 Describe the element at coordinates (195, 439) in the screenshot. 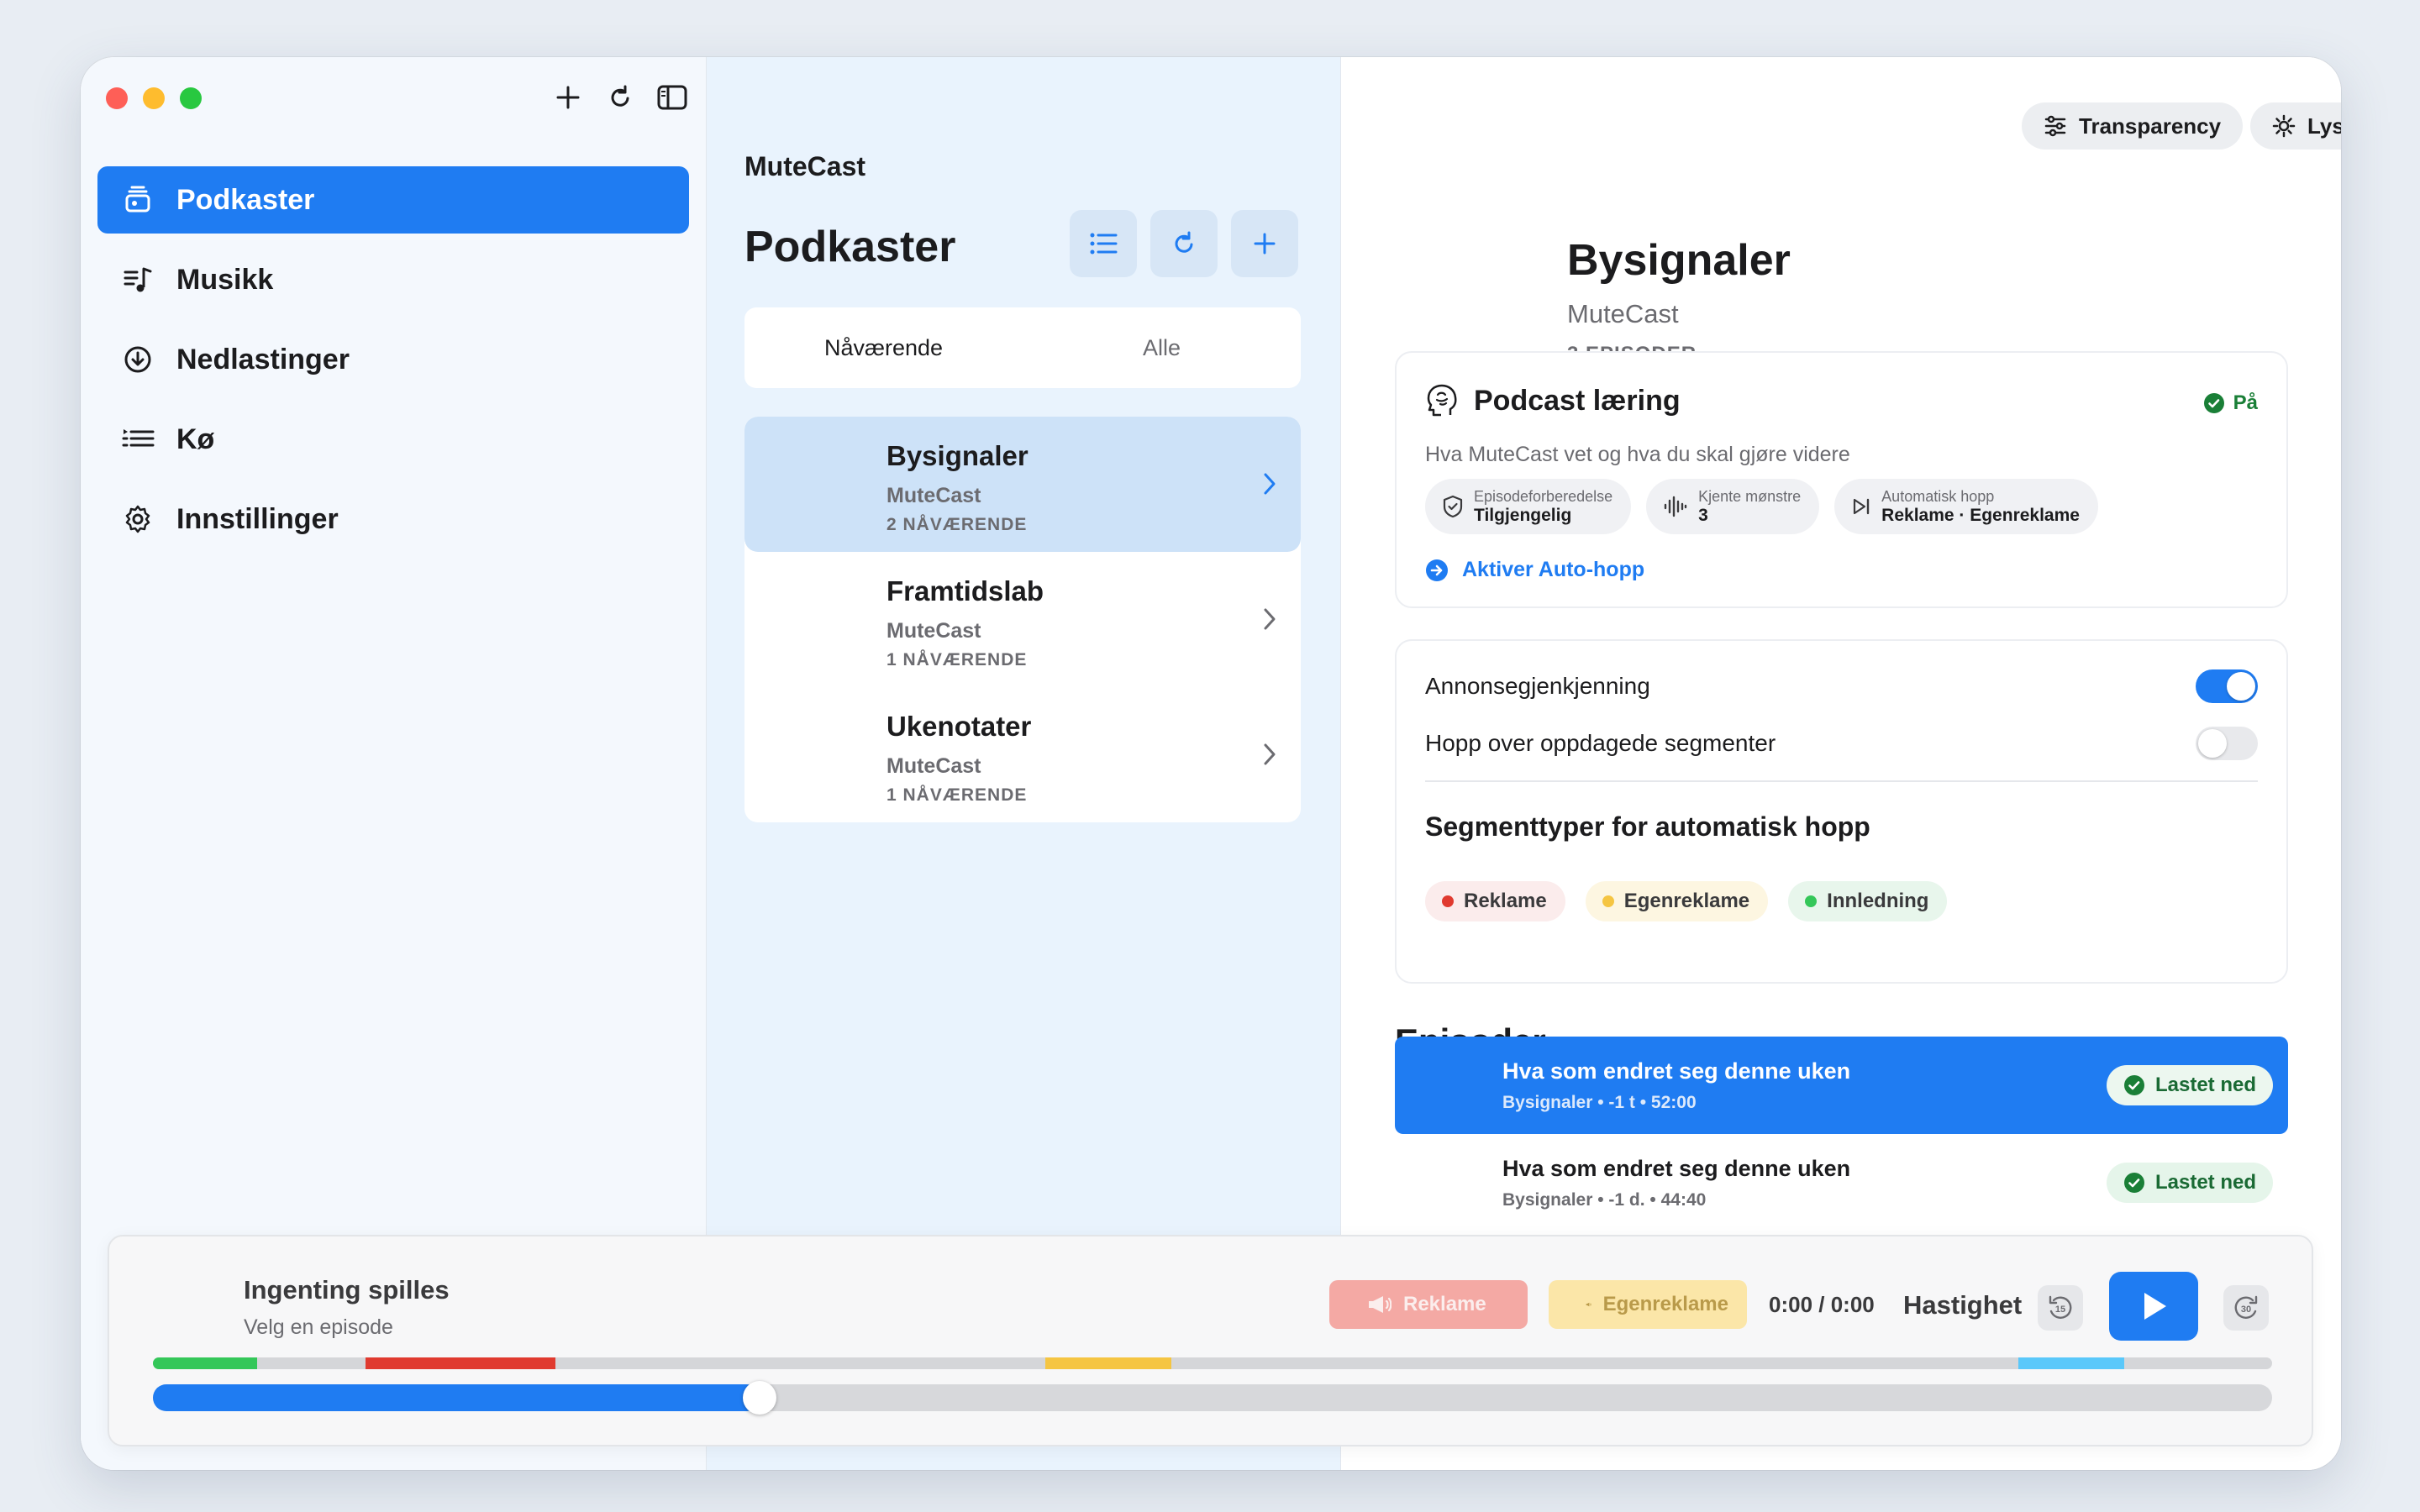

I see `sidebar-item-label: Kø` at that location.